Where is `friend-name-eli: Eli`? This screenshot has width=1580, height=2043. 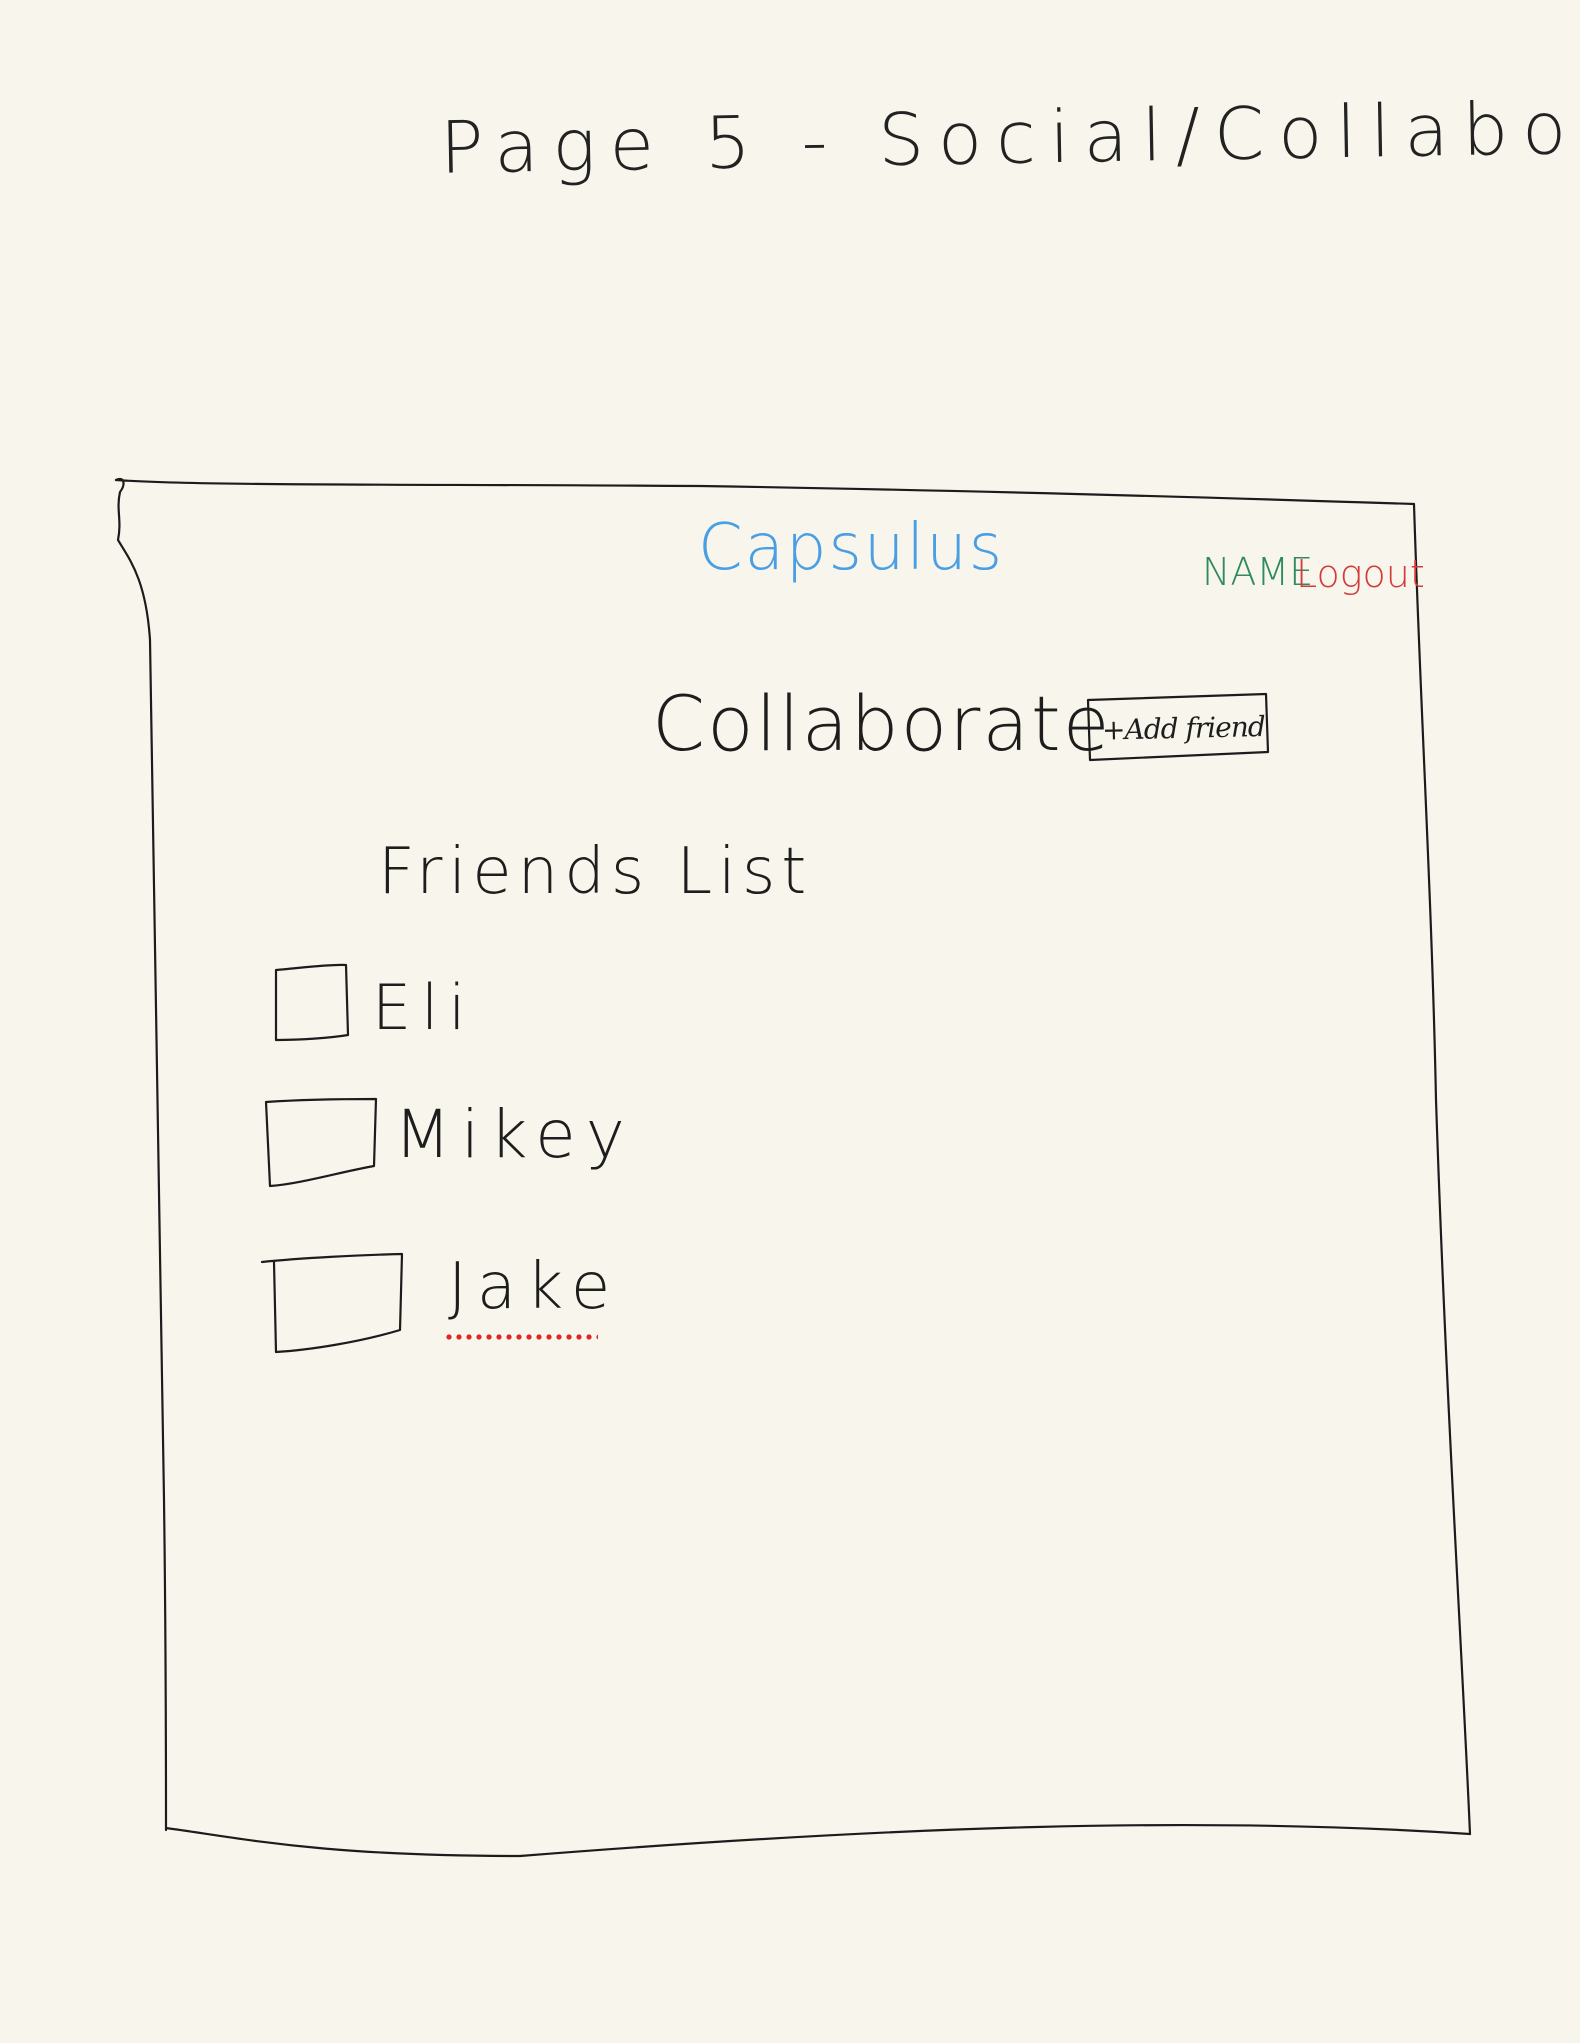
friend-name-eli: Eli is located at coordinates (424, 1007).